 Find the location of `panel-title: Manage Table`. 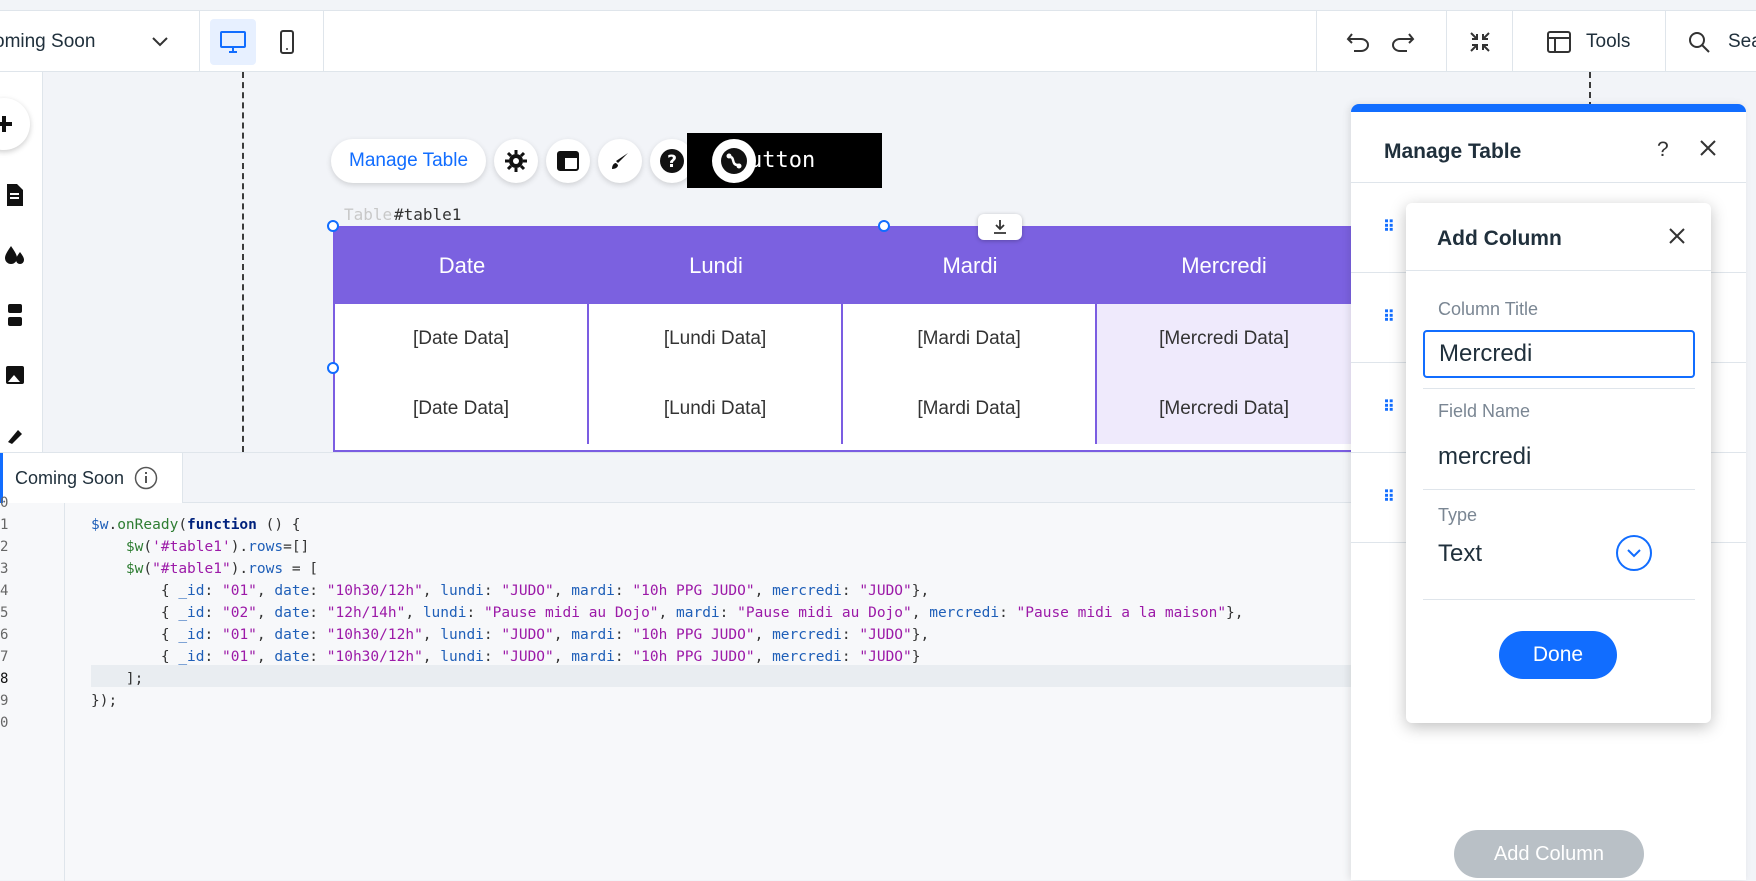

panel-title: Manage Table is located at coordinates (1453, 151).